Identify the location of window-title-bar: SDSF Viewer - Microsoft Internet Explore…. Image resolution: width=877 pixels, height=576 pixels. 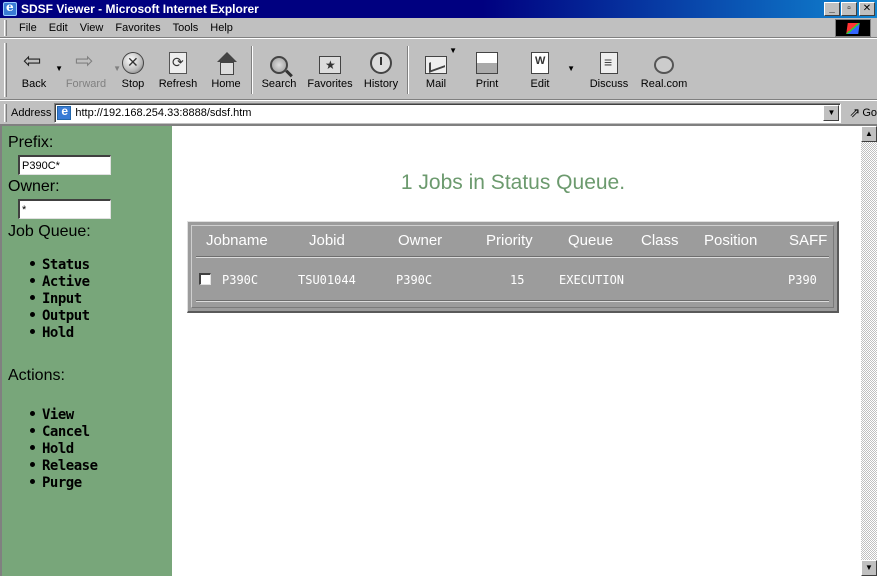
(438, 9).